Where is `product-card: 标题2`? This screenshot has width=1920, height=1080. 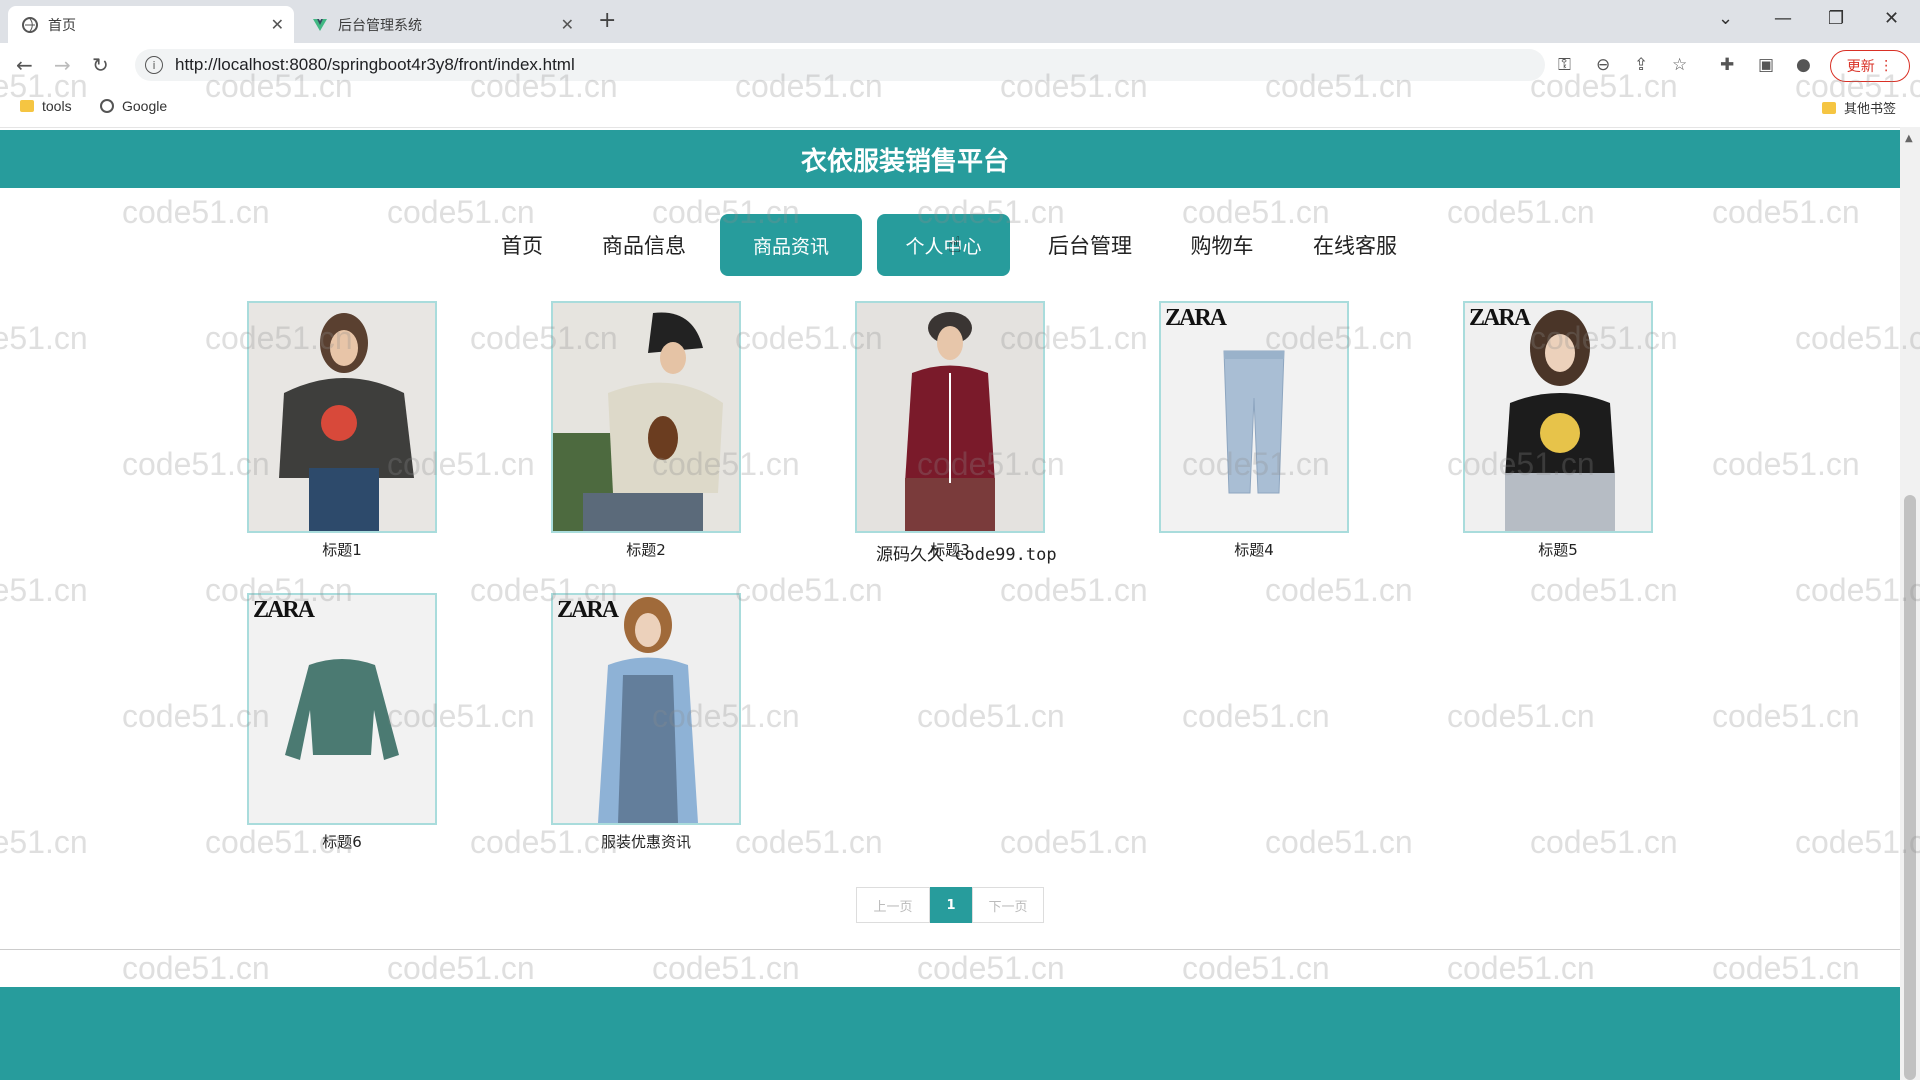 product-card: 标题2 is located at coordinates (646, 430).